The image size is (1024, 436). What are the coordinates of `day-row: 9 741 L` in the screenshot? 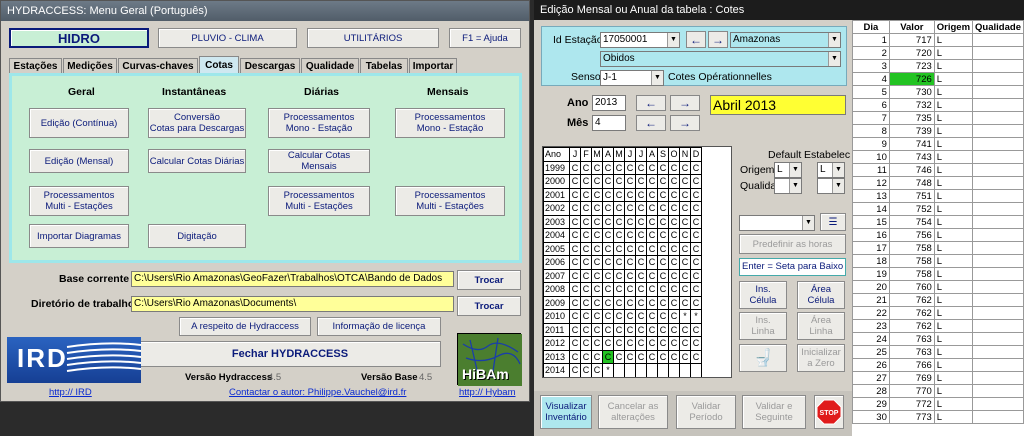 It's located at (938, 144).